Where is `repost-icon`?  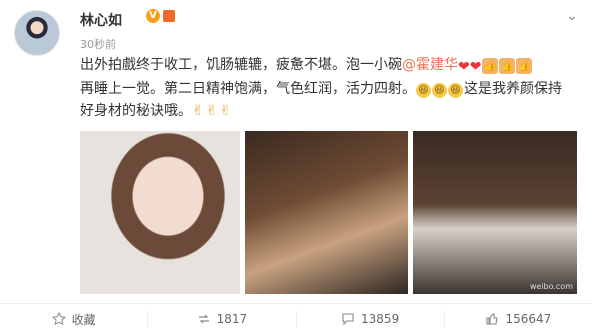
repost-icon is located at coordinates (204, 319).